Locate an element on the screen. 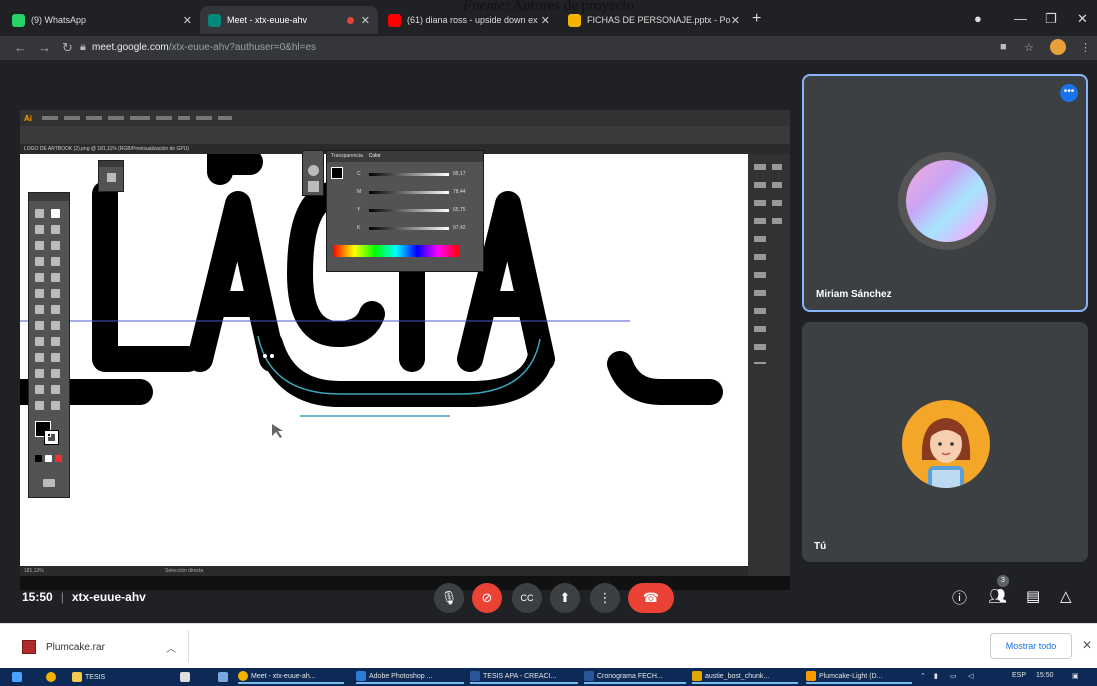  symbol-sprayer-icon is located at coordinates (39, 389).